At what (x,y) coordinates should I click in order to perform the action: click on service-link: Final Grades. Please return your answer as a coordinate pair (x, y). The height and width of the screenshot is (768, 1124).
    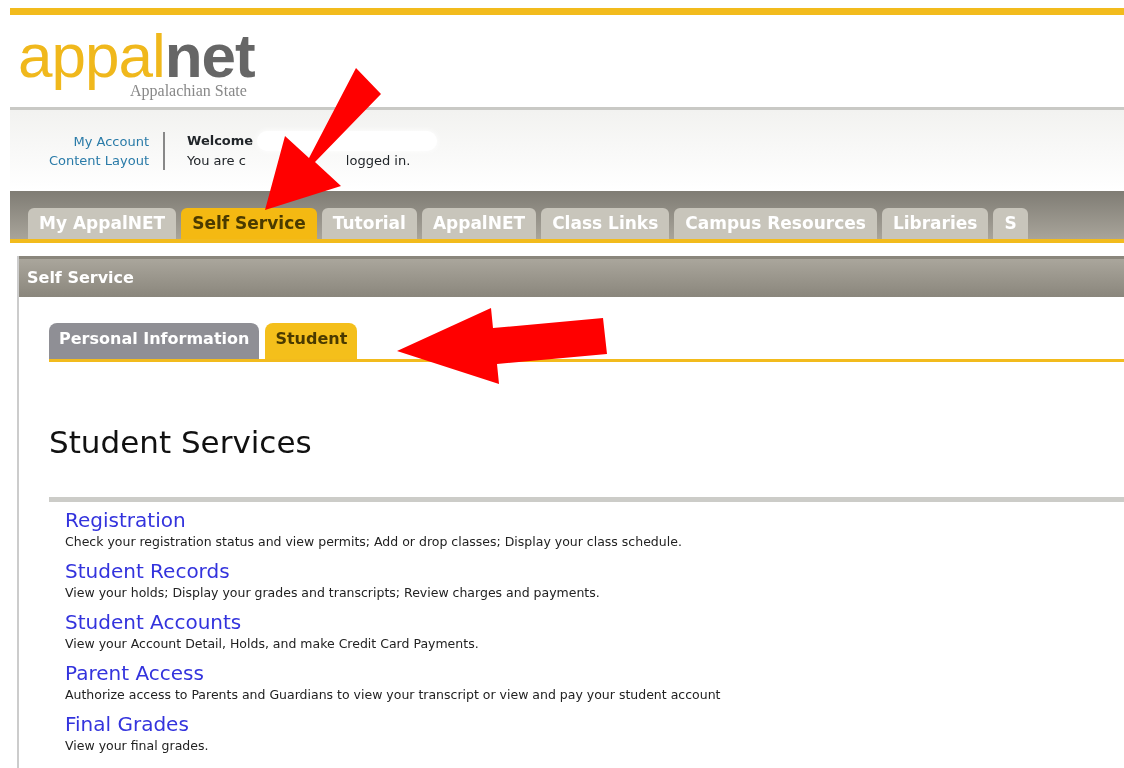
    Looking at the image, I should click on (127, 725).